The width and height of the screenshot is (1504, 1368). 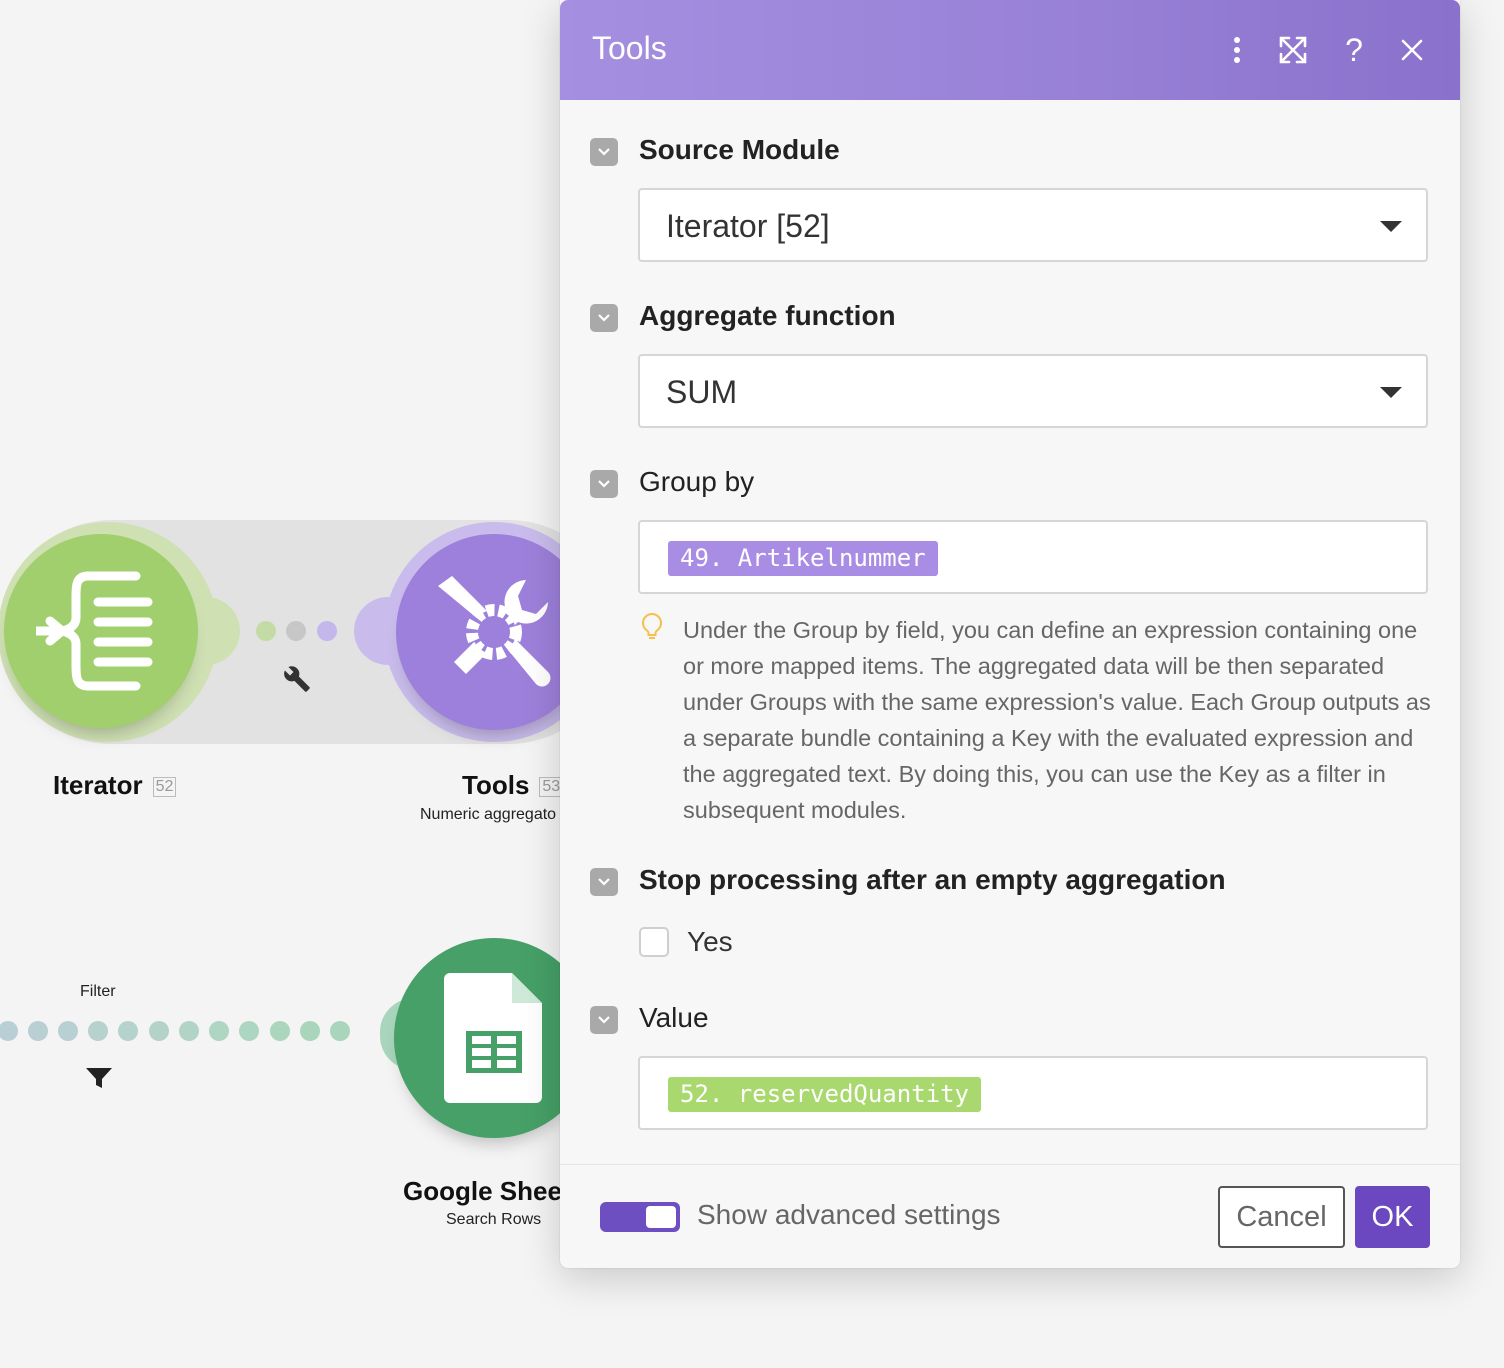 I want to click on collapse-aggregate-function, so click(x=604, y=318).